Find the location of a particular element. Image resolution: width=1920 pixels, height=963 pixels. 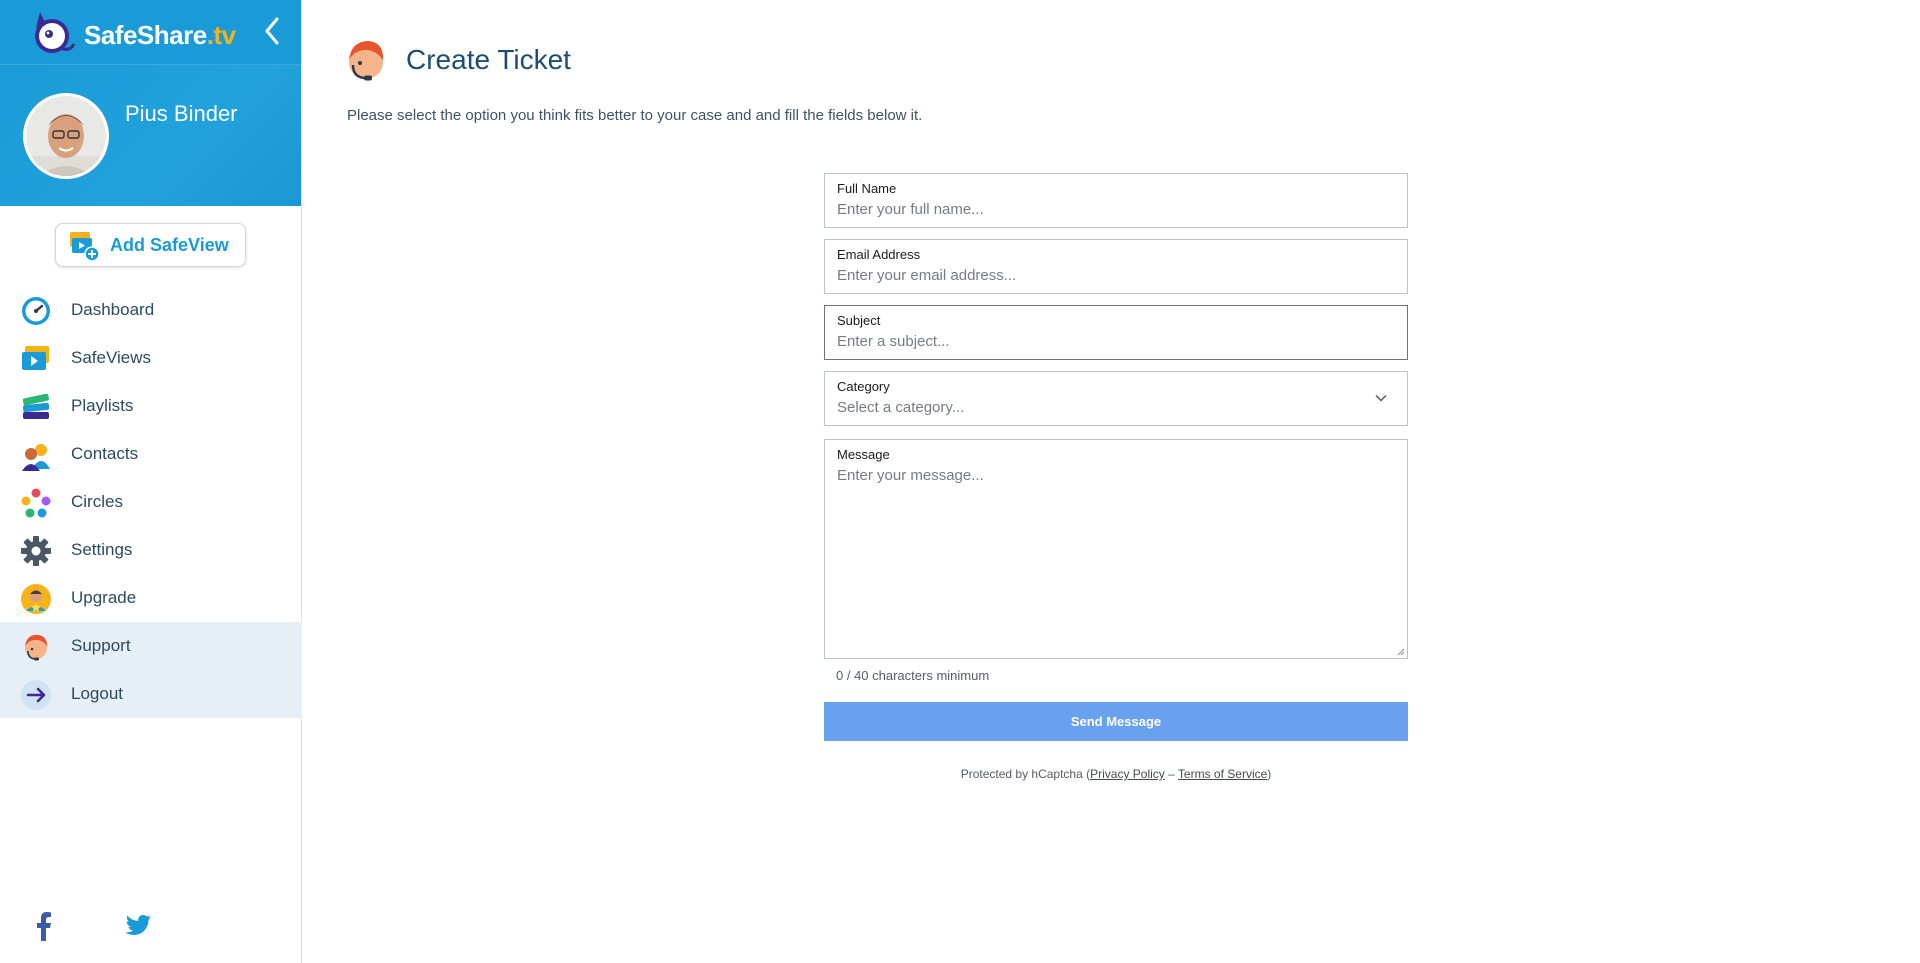

sidebar-item-dashboard: Dashboard is located at coordinates (151, 310).